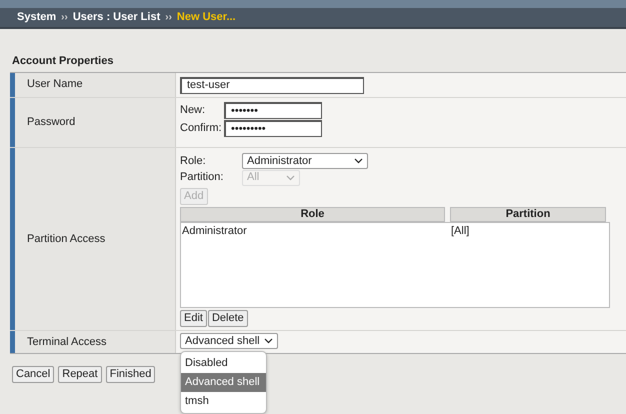 Image resolution: width=626 pixels, height=414 pixels. I want to click on field-label: Password, so click(93, 122).